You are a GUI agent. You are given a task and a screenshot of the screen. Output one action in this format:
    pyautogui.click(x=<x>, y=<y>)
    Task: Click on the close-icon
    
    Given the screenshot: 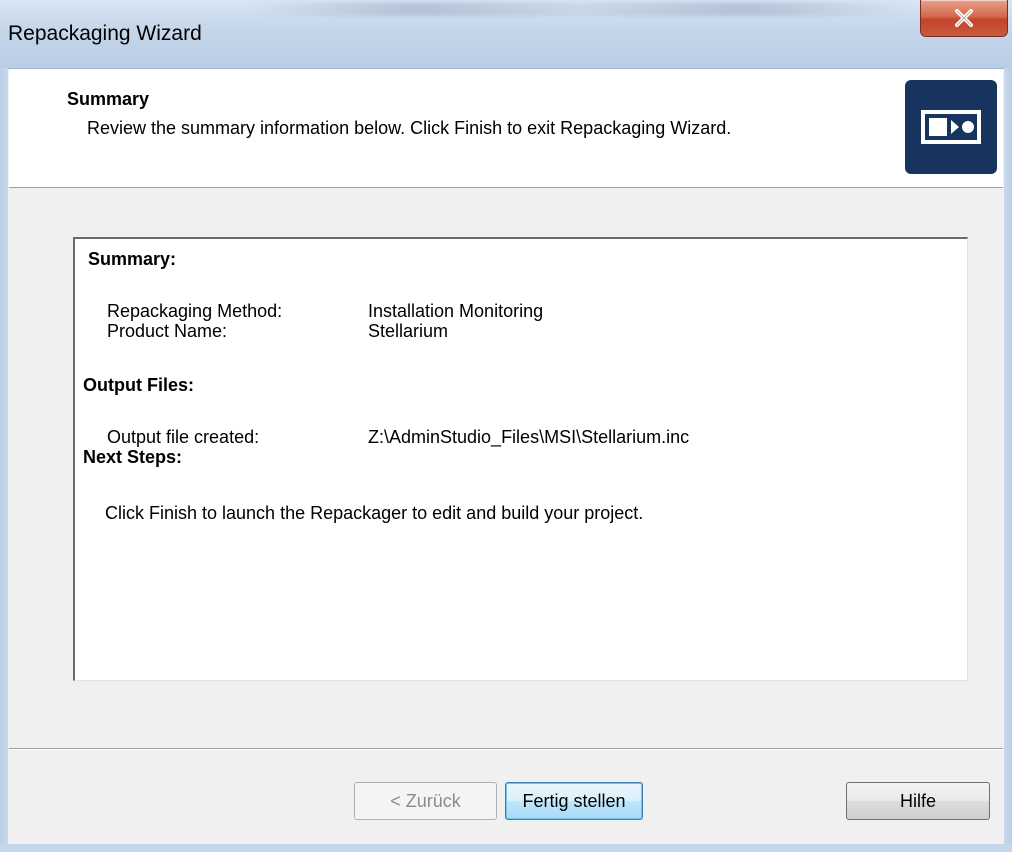 What is the action you would take?
    pyautogui.click(x=964, y=18)
    